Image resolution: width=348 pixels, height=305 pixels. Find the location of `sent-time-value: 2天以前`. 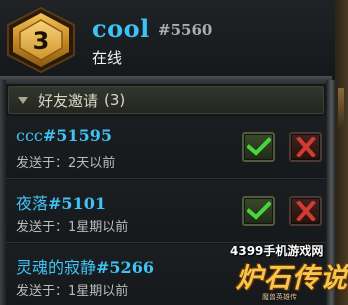

sent-time-value: 2天以前 is located at coordinates (92, 163).